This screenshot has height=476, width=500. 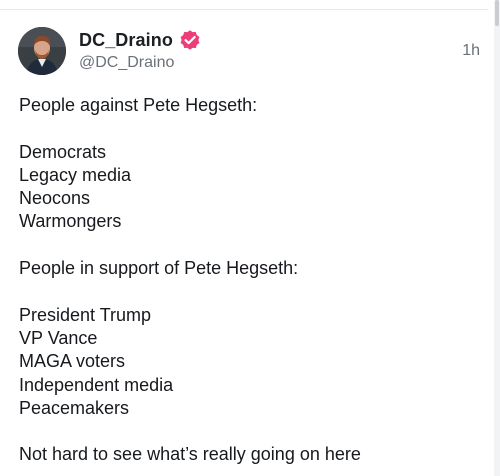 What do you see at coordinates (96, 384) in the screenshot?
I see `post-text-line: Independent media` at bounding box center [96, 384].